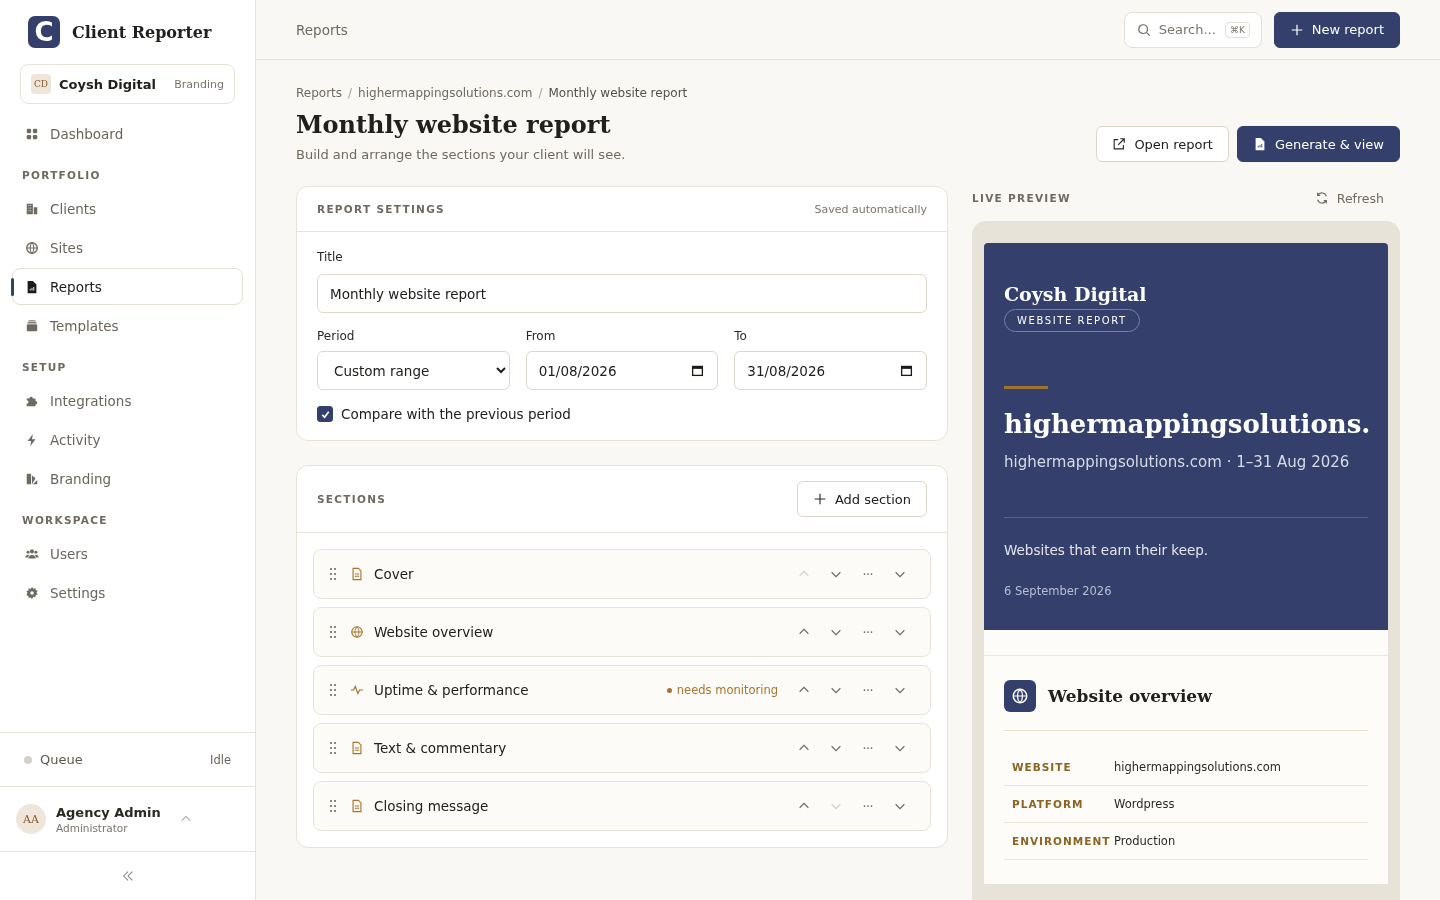 This screenshot has height=900, width=1440. Describe the element at coordinates (452, 690) in the screenshot. I see `section-name: Uptime & performance` at that location.